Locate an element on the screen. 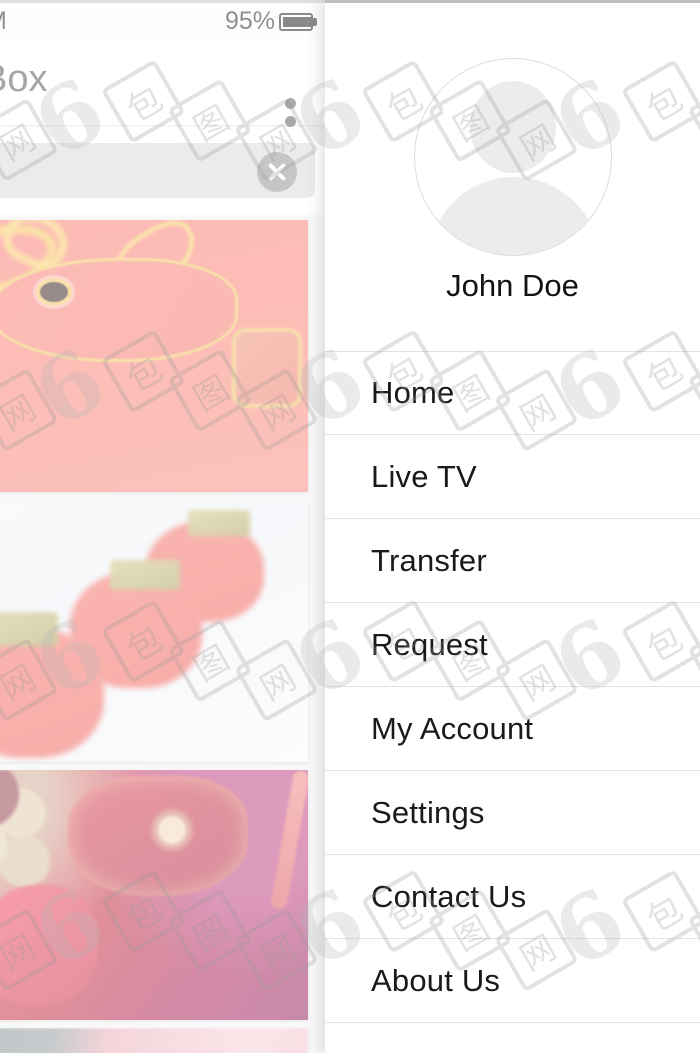 Image resolution: width=700 pixels, height=1053 pixels. close-circle-icon is located at coordinates (277, 172).